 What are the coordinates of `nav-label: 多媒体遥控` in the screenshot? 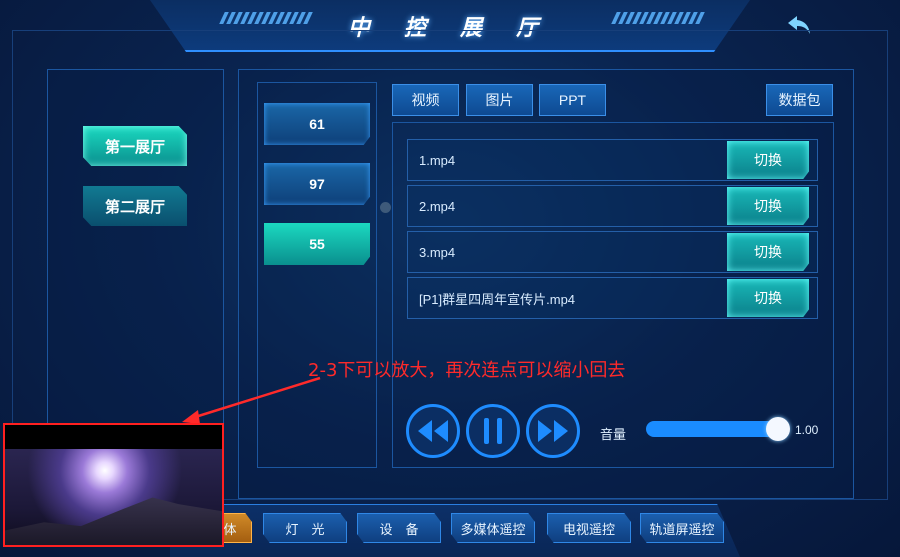 It's located at (493, 529).